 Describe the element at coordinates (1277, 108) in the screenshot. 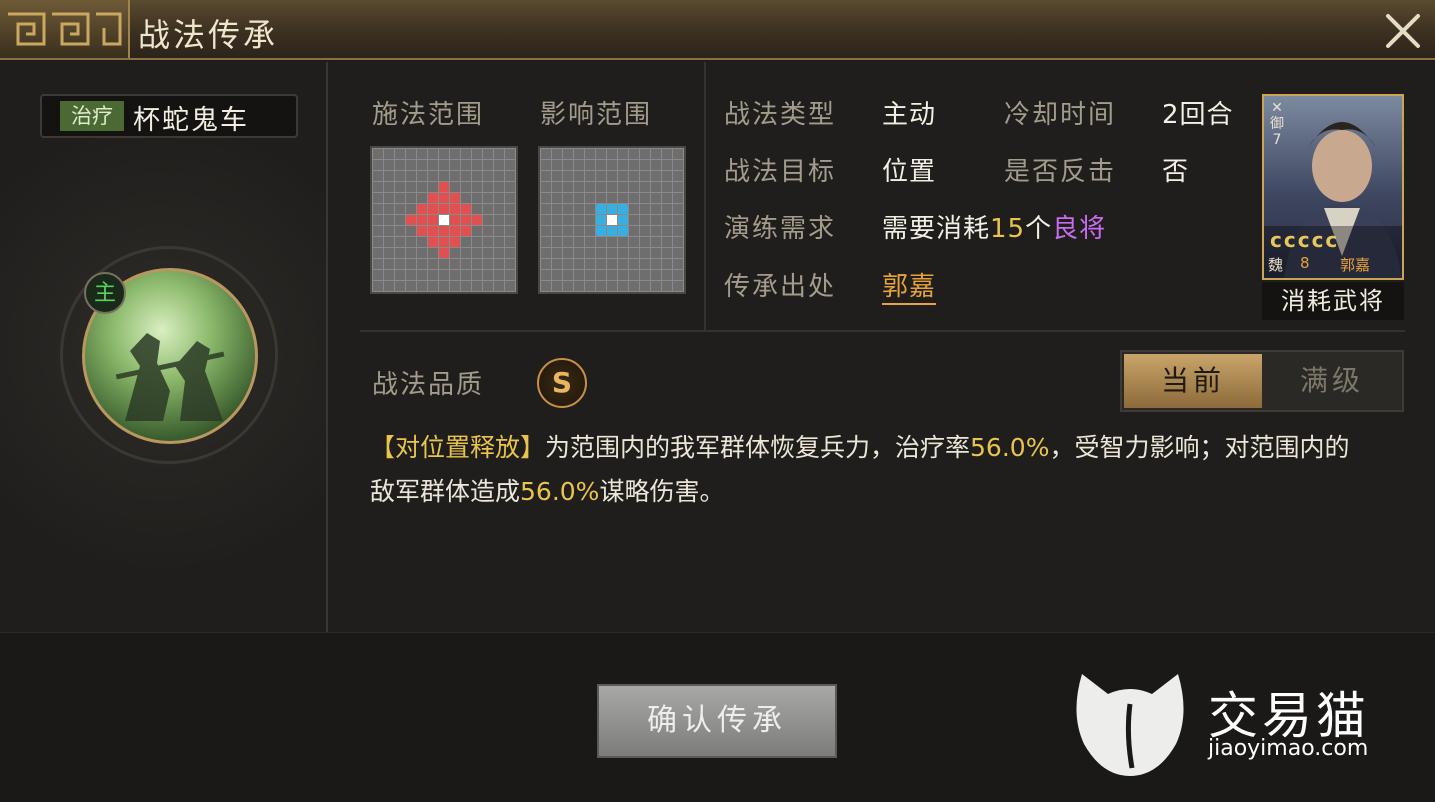

I see `bow-icon: ✕` at that location.